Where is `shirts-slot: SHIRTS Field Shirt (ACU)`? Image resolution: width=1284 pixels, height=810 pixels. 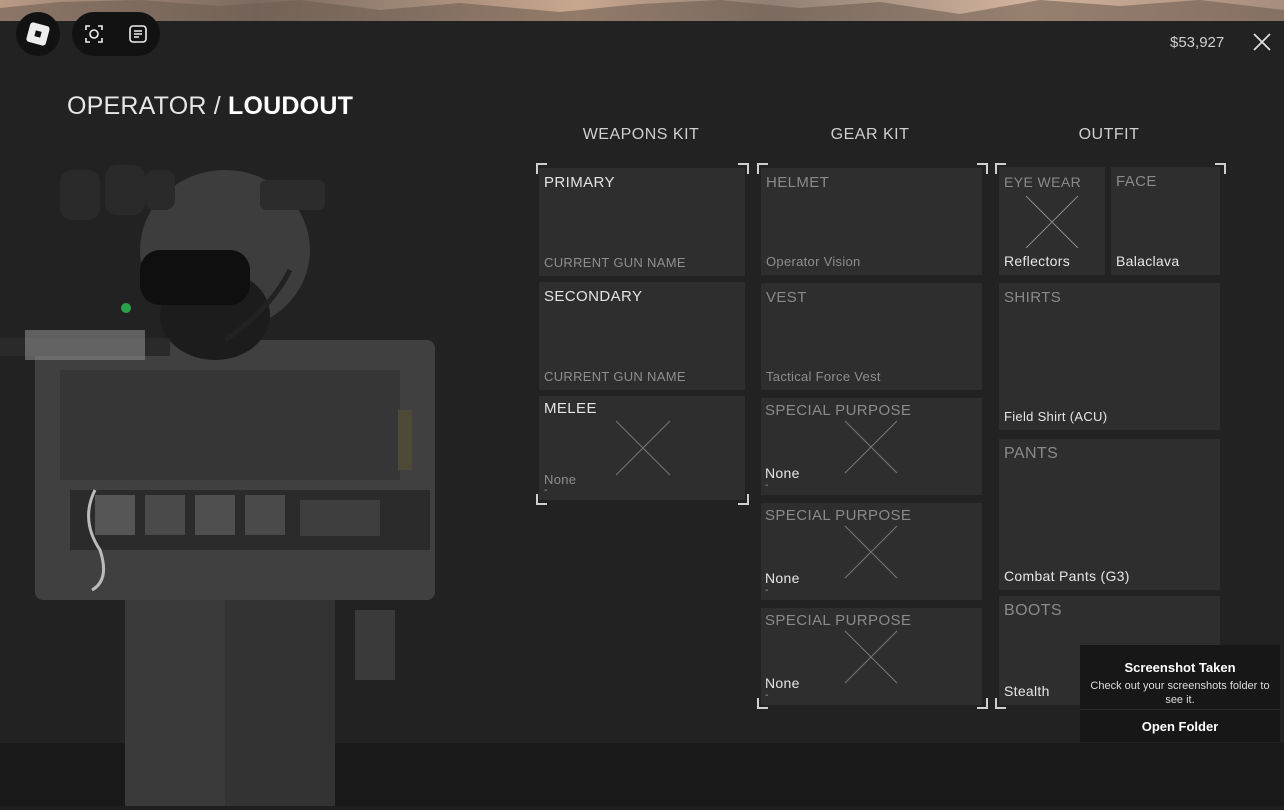 shirts-slot: SHIRTS Field Shirt (ACU) is located at coordinates (1109, 356).